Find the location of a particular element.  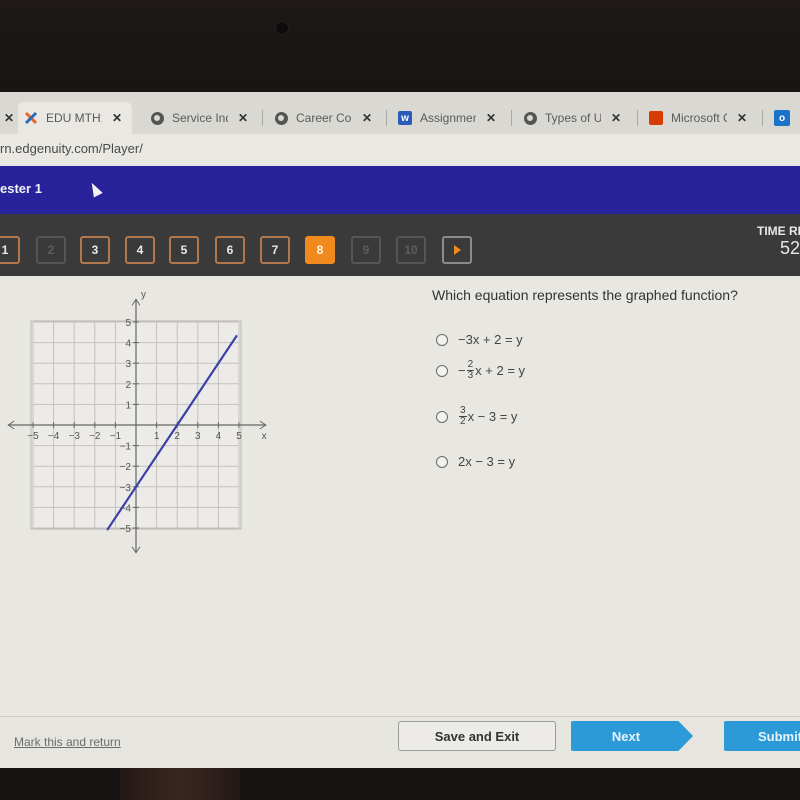

tab-title: EDU MTH1 is located at coordinates (74, 118).